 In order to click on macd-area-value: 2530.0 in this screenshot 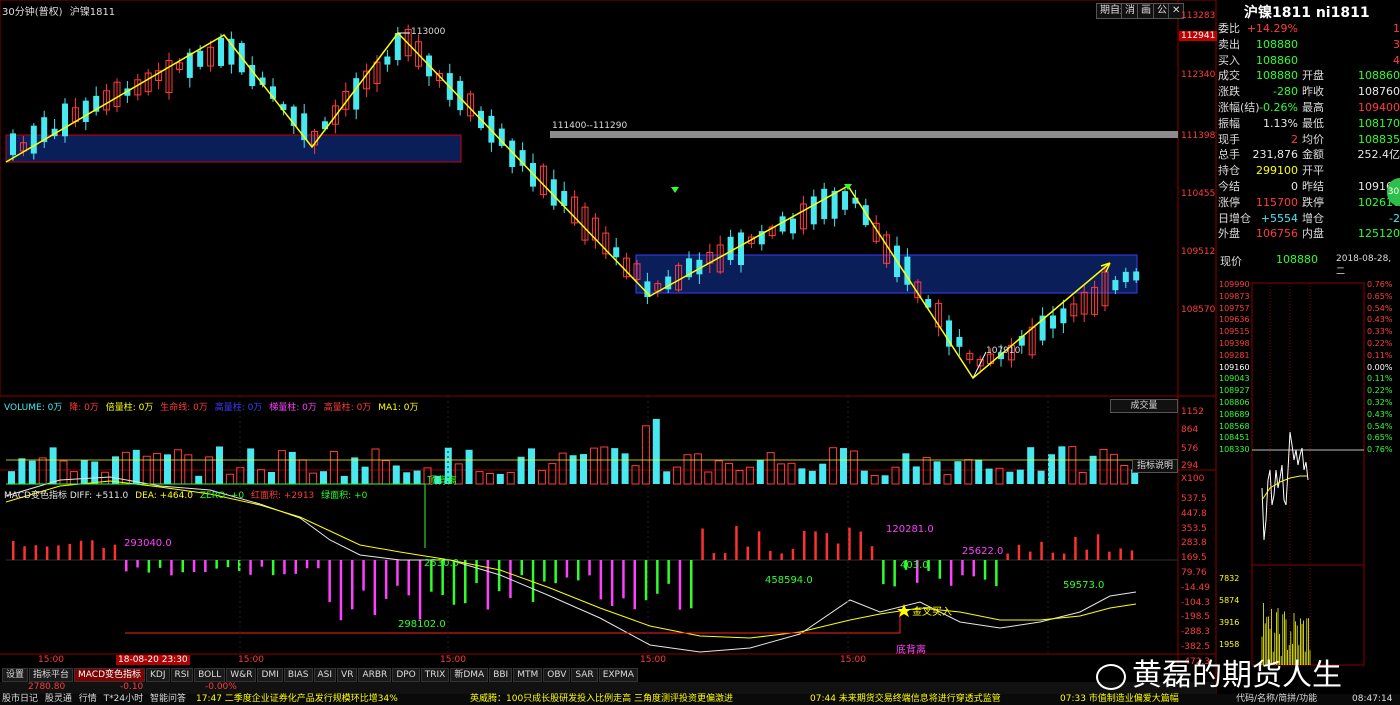, I will do `click(441, 563)`.